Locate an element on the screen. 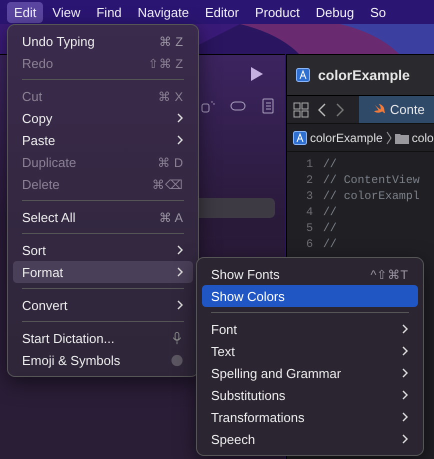 Image resolution: width=434 pixels, height=459 pixels. line-number: 1 is located at coordinates (309, 164).